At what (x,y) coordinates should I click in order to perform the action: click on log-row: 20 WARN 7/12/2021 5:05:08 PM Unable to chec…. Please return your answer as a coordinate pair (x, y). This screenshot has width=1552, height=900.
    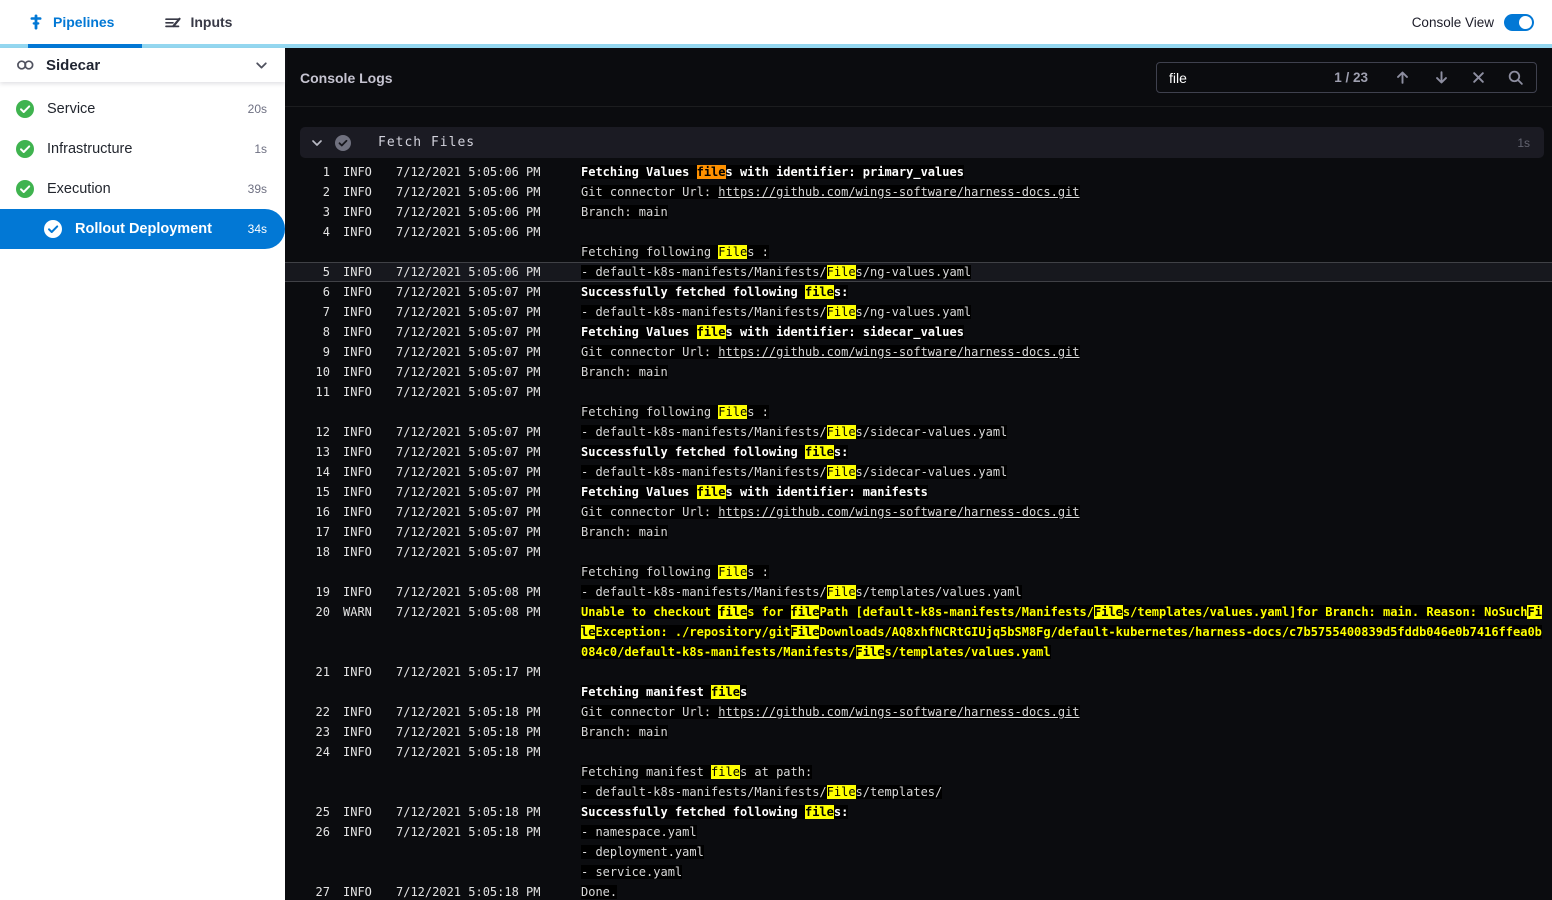
    Looking at the image, I should click on (918, 632).